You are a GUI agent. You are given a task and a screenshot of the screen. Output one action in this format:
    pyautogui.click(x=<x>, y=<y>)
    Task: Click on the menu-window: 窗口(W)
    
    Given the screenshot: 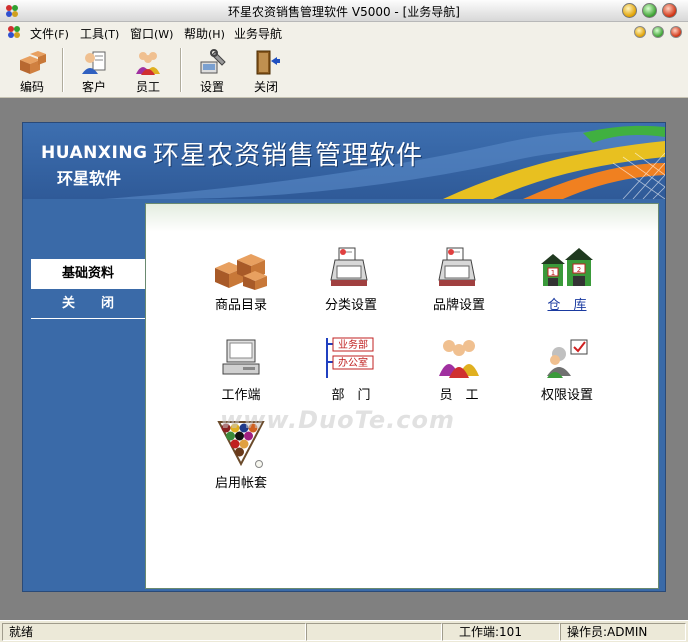 What is the action you would take?
    pyautogui.click(x=151, y=33)
    